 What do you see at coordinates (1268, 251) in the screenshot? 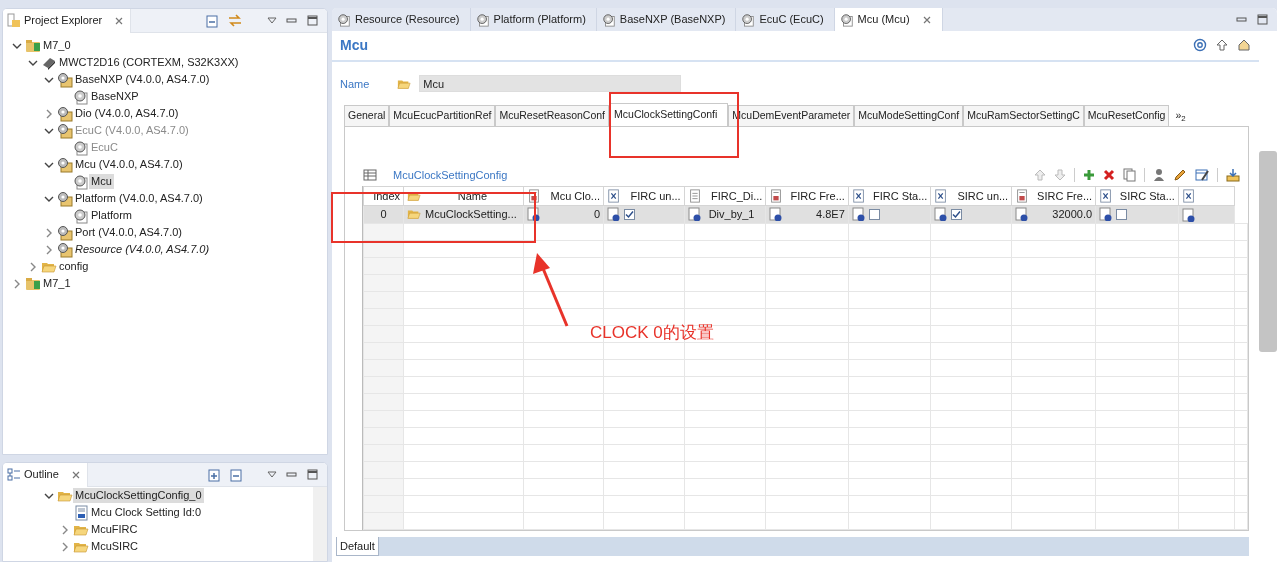
I see `scrollbar` at bounding box center [1268, 251].